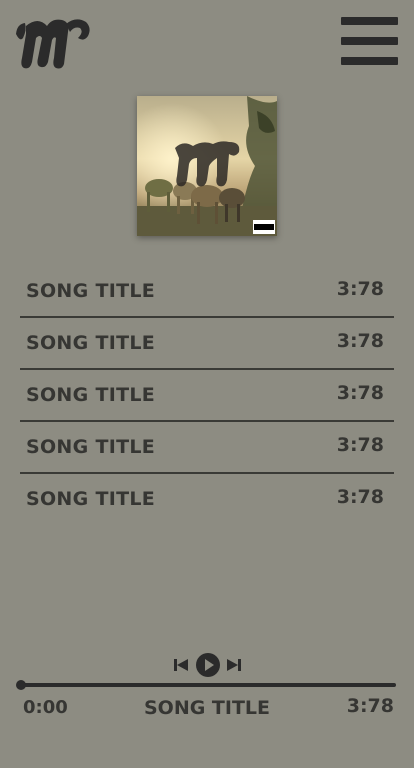  I want to click on progress-bar, so click(208, 685).